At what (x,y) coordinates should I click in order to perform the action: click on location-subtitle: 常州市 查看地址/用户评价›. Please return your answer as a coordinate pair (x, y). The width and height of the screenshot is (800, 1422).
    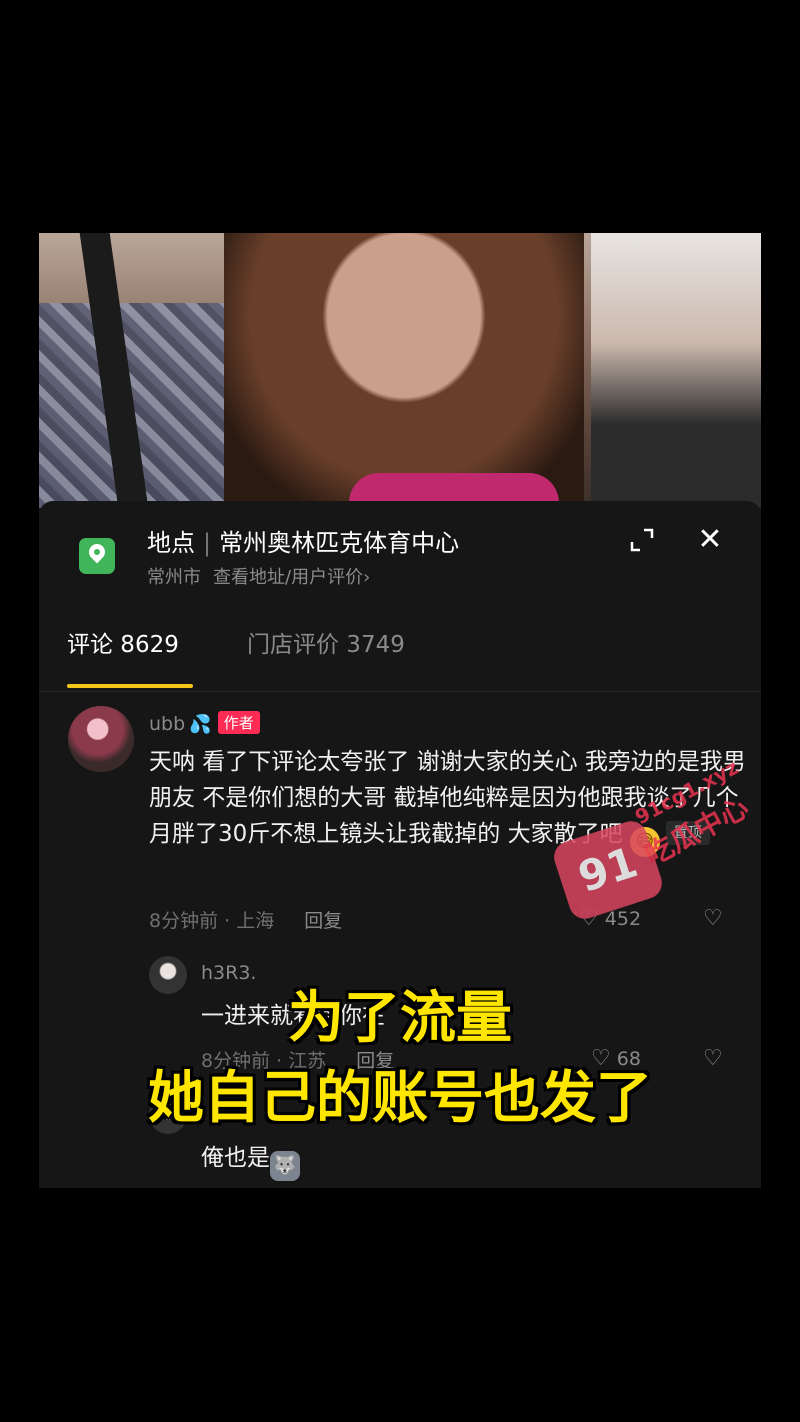
    Looking at the image, I should click on (258, 576).